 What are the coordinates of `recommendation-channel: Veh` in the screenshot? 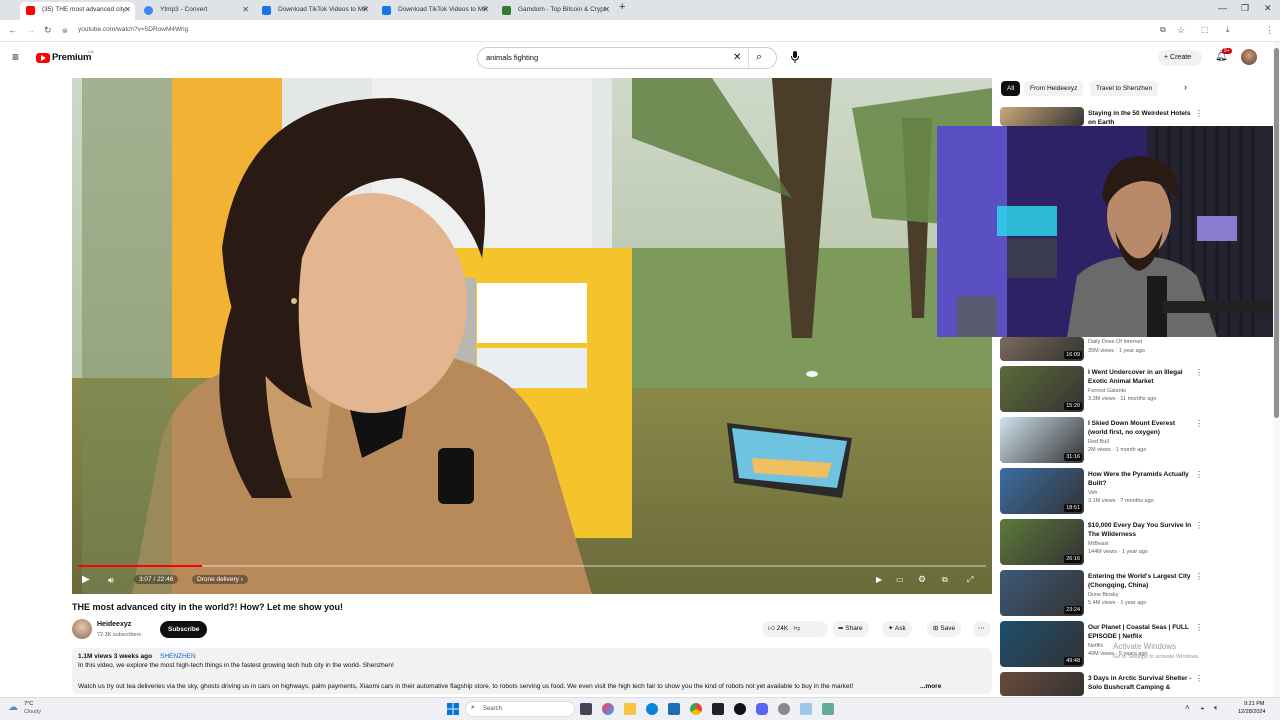 It's located at (1092, 493).